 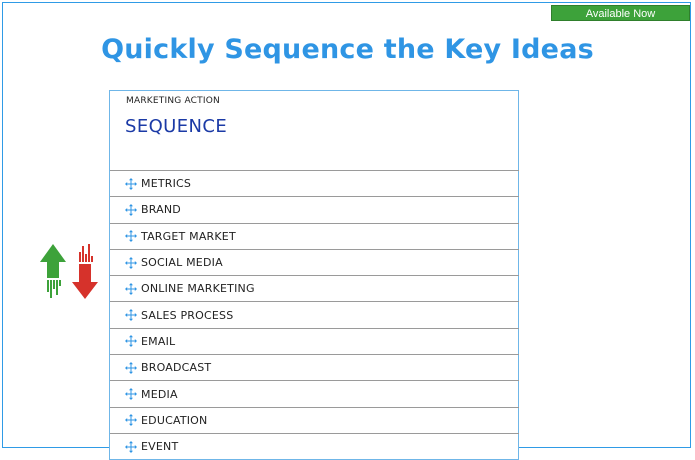 I want to click on list-item: METRICS, so click(x=314, y=183).